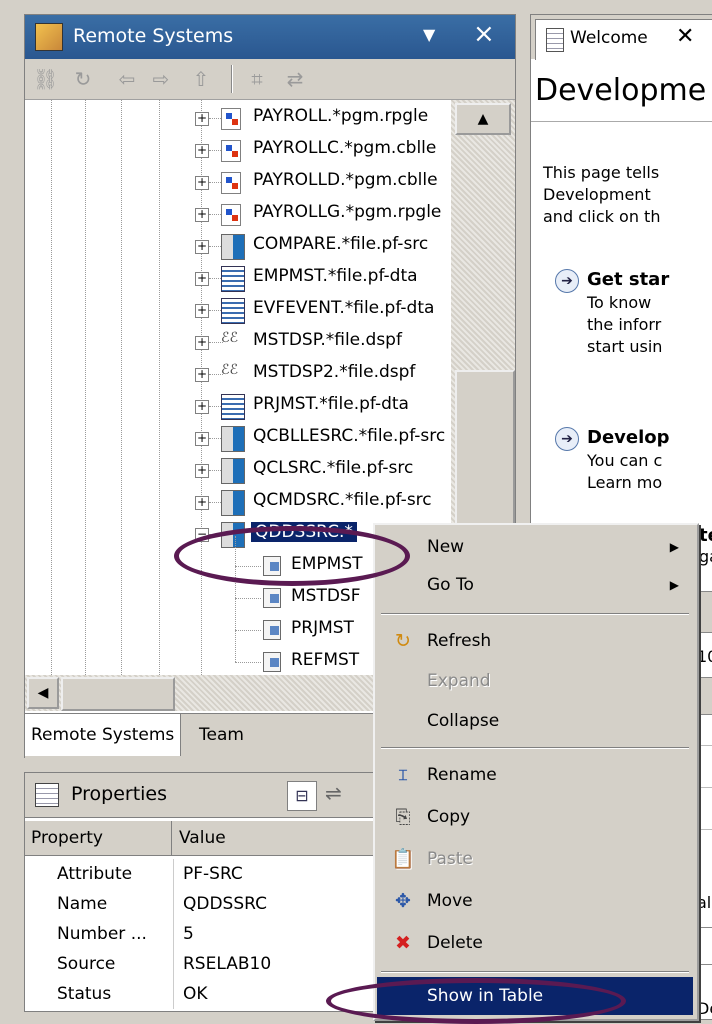 The height and width of the screenshot is (1024, 712). I want to click on source-file-icon, so click(233, 471).